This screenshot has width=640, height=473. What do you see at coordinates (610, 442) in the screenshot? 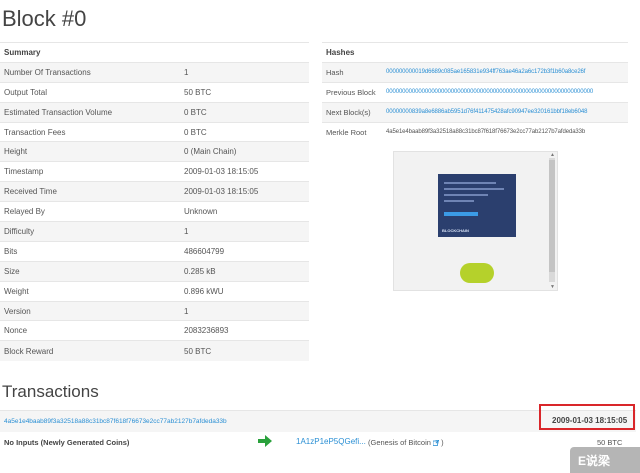
I see `output-amount: 50 BTC` at bounding box center [610, 442].